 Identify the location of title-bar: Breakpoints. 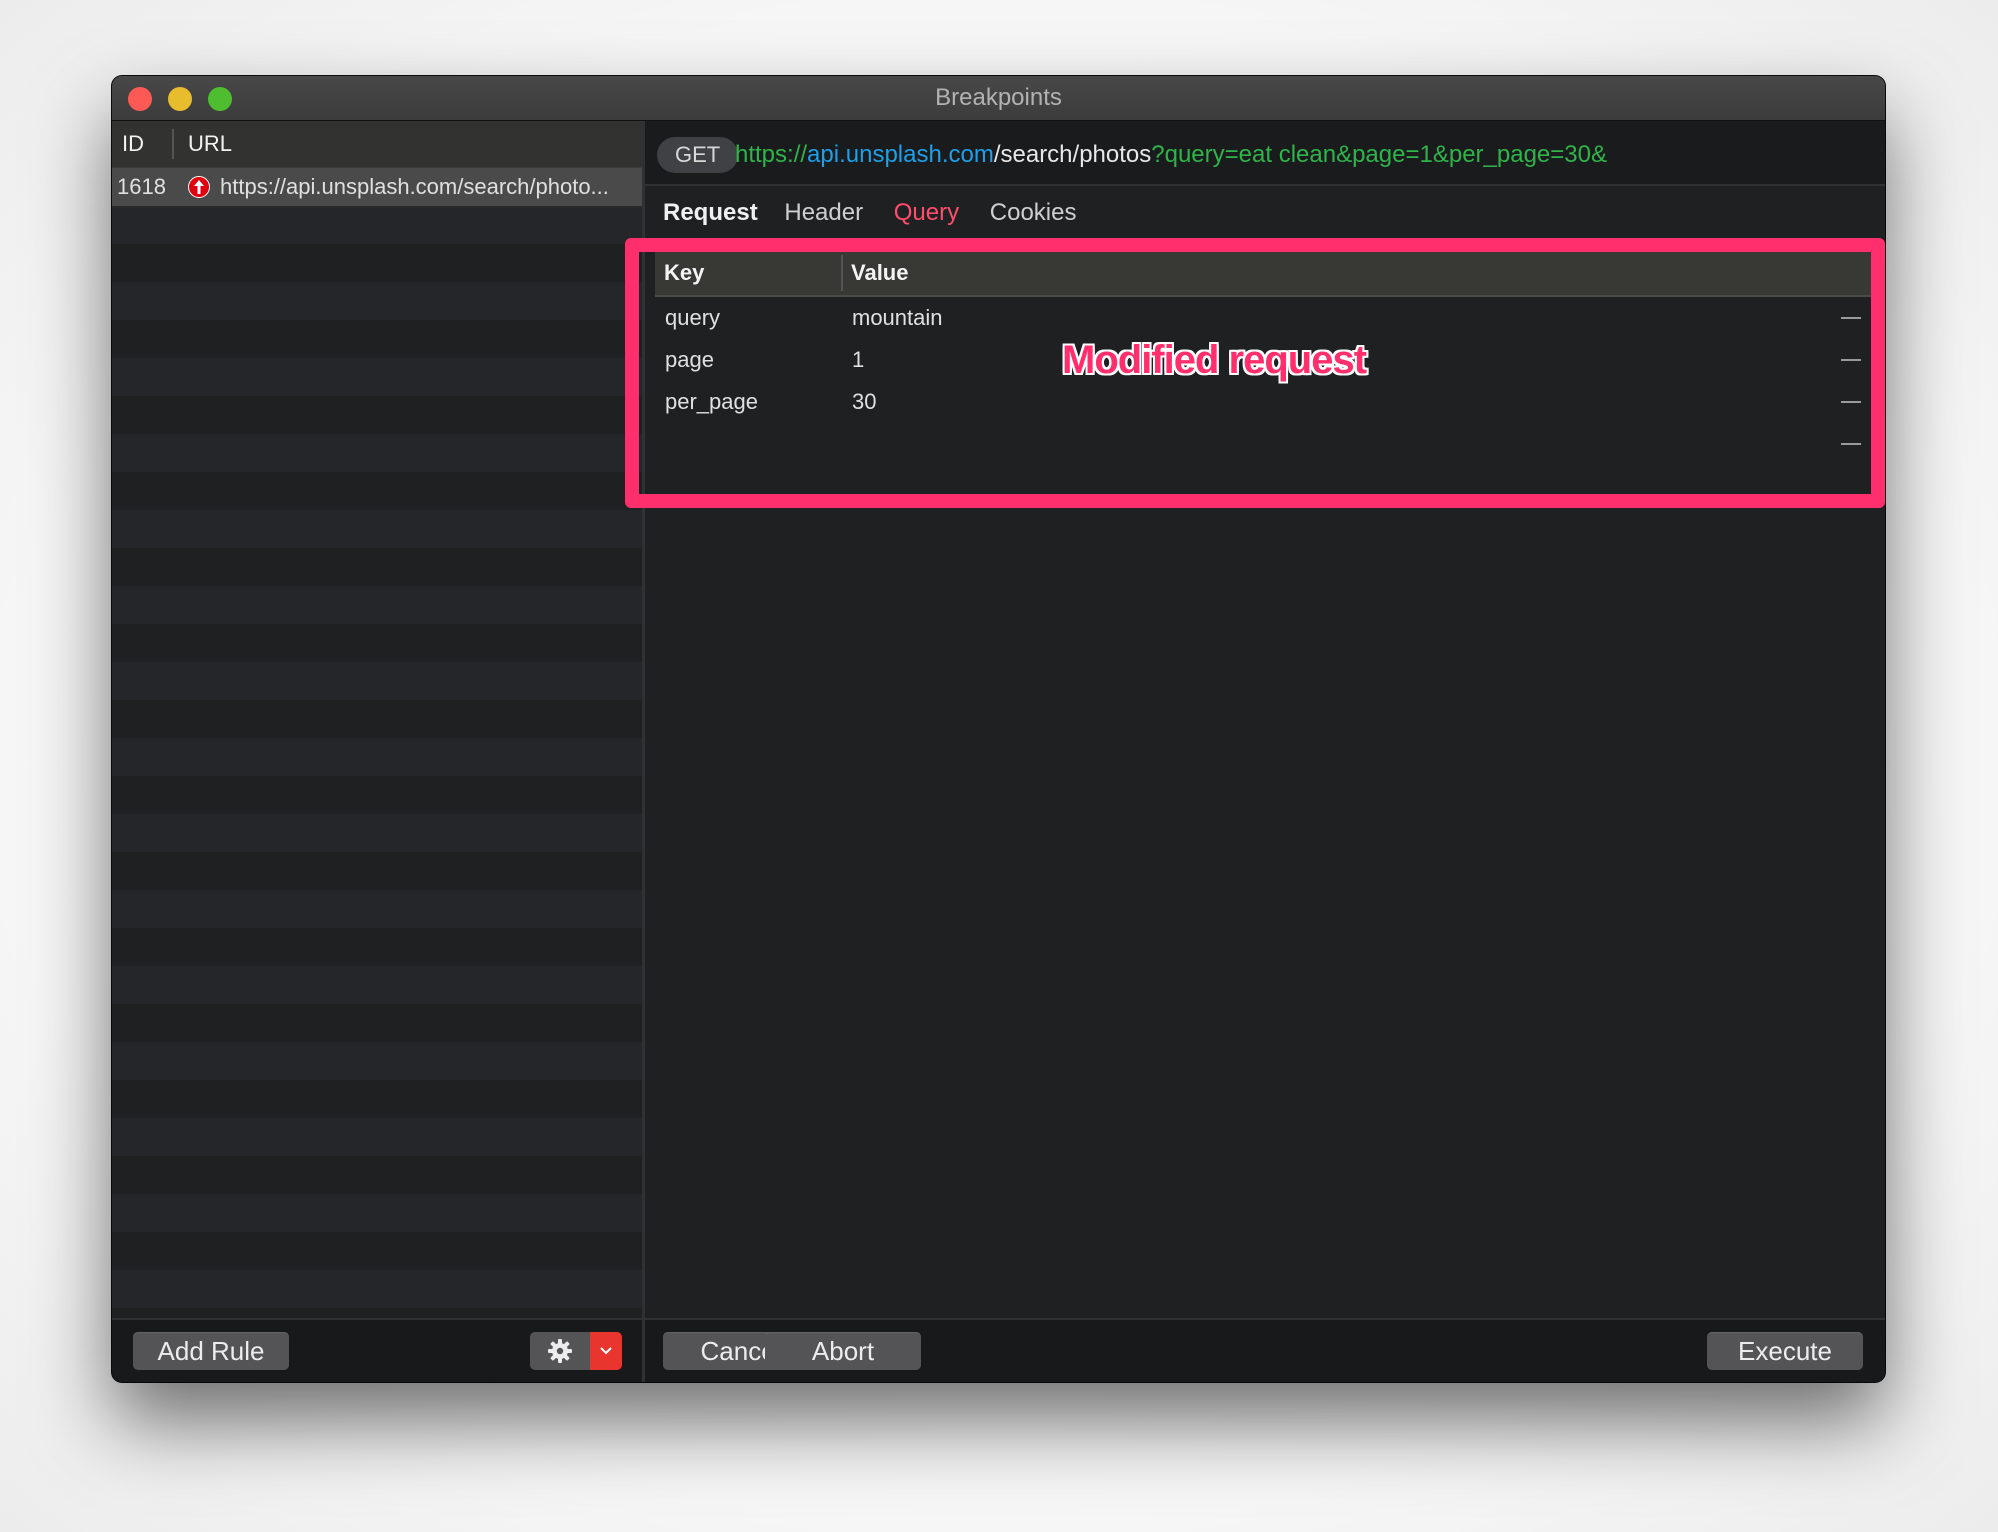
(998, 98).